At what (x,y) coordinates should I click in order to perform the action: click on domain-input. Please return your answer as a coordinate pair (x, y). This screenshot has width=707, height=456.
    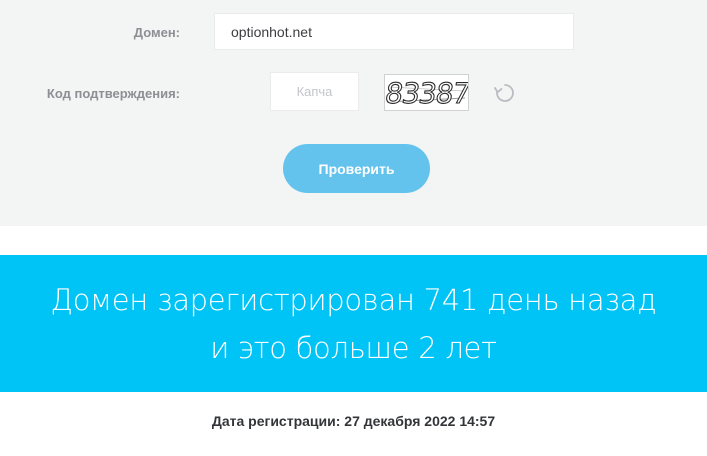
    Looking at the image, I should click on (394, 31).